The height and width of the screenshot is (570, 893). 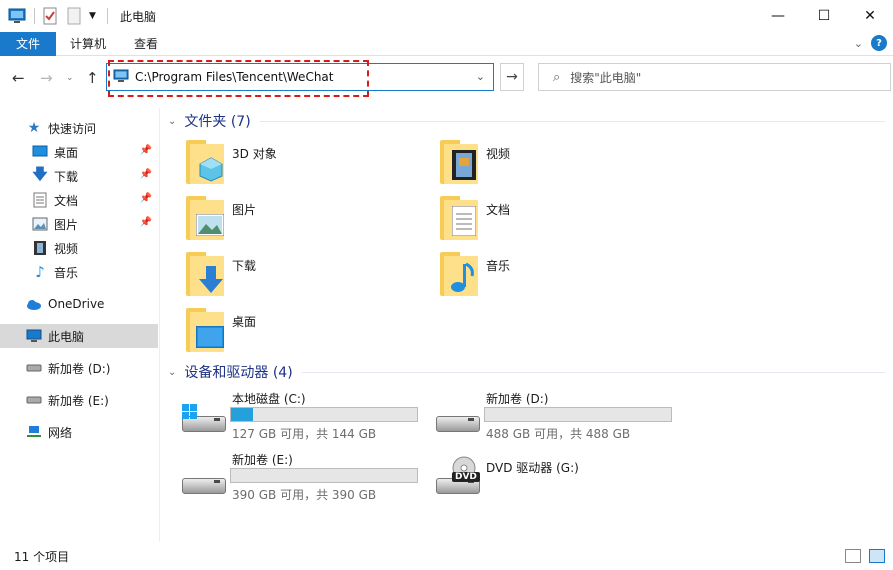 I want to click on ribbon-right: ⌄ ?, so click(x=870, y=43).